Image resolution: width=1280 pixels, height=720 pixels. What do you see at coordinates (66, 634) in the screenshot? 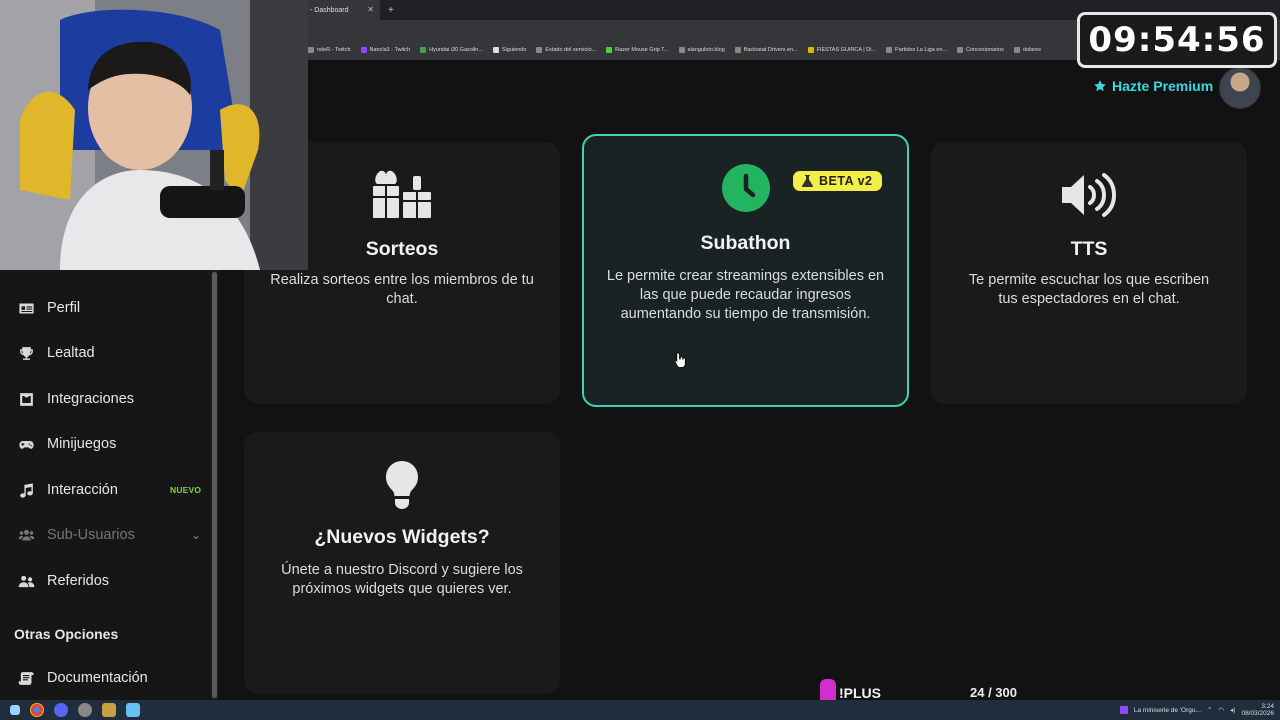
I see `section-heading: Otras Opciones` at bounding box center [66, 634].